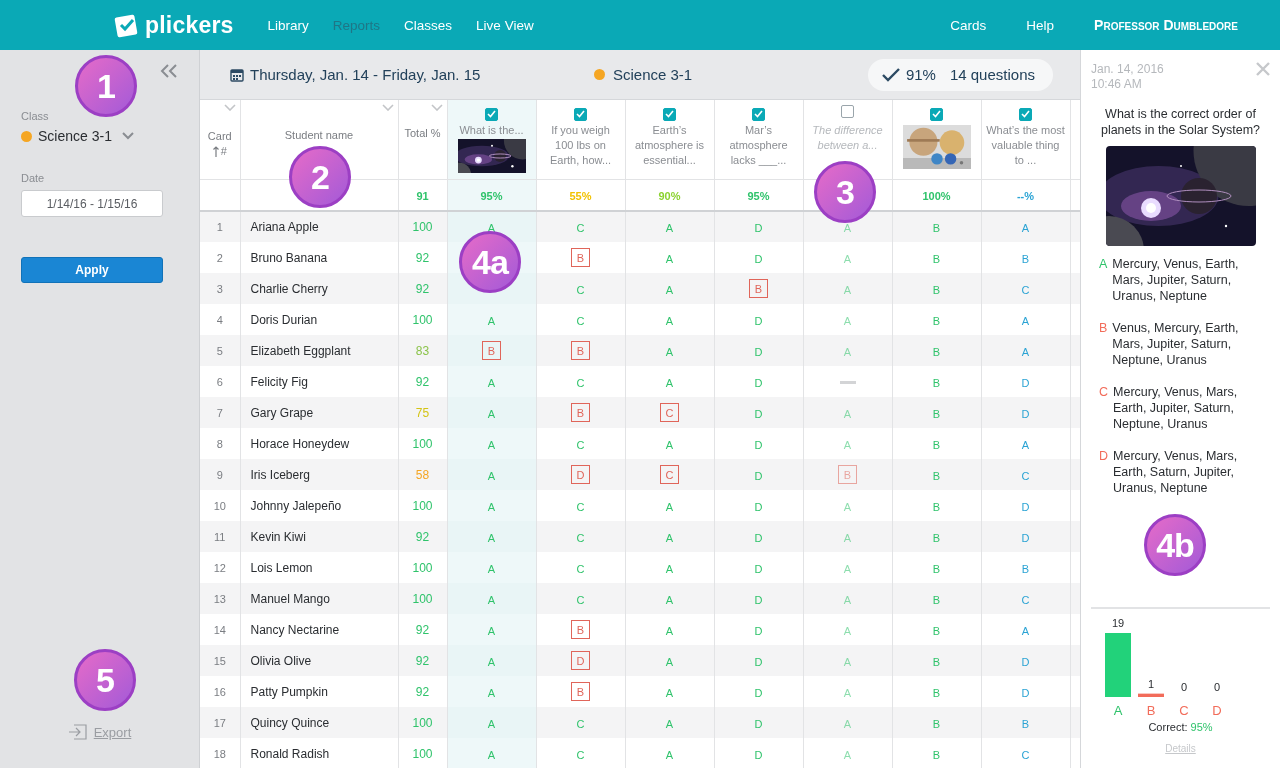 The image size is (1280, 768). What do you see at coordinates (215, 151) in the screenshot?
I see `sort-arrow-icon` at bounding box center [215, 151].